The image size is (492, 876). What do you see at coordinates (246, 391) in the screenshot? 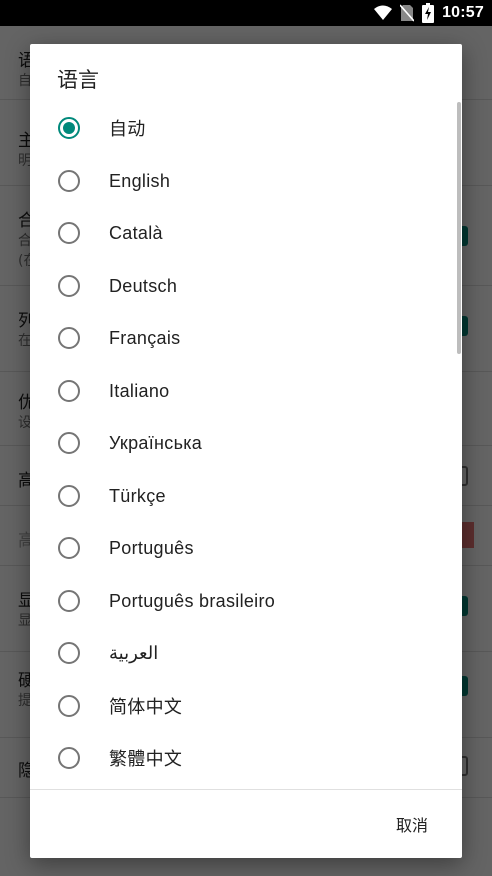
I see `language-option: Italiano` at bounding box center [246, 391].